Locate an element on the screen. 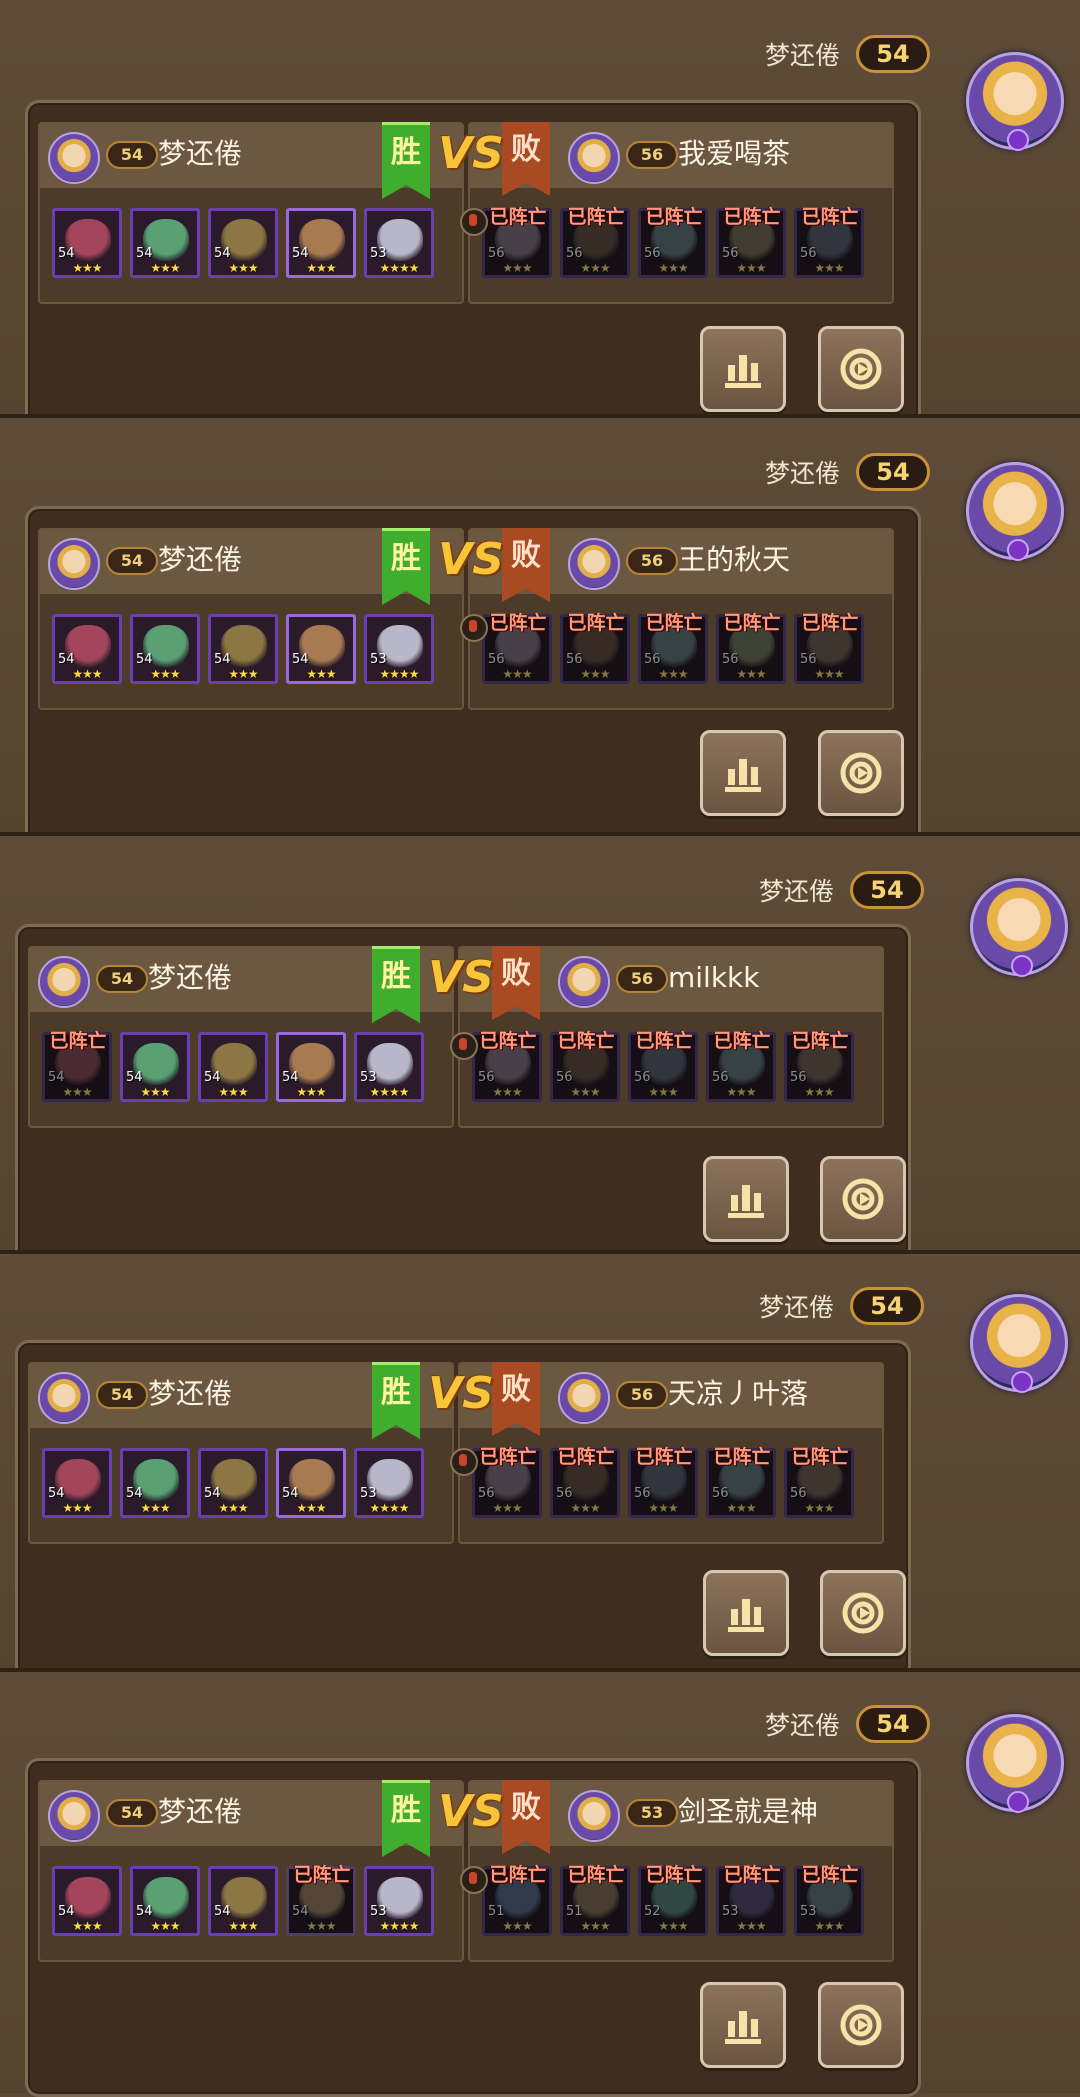  replay-icon is located at coordinates (863, 1613).